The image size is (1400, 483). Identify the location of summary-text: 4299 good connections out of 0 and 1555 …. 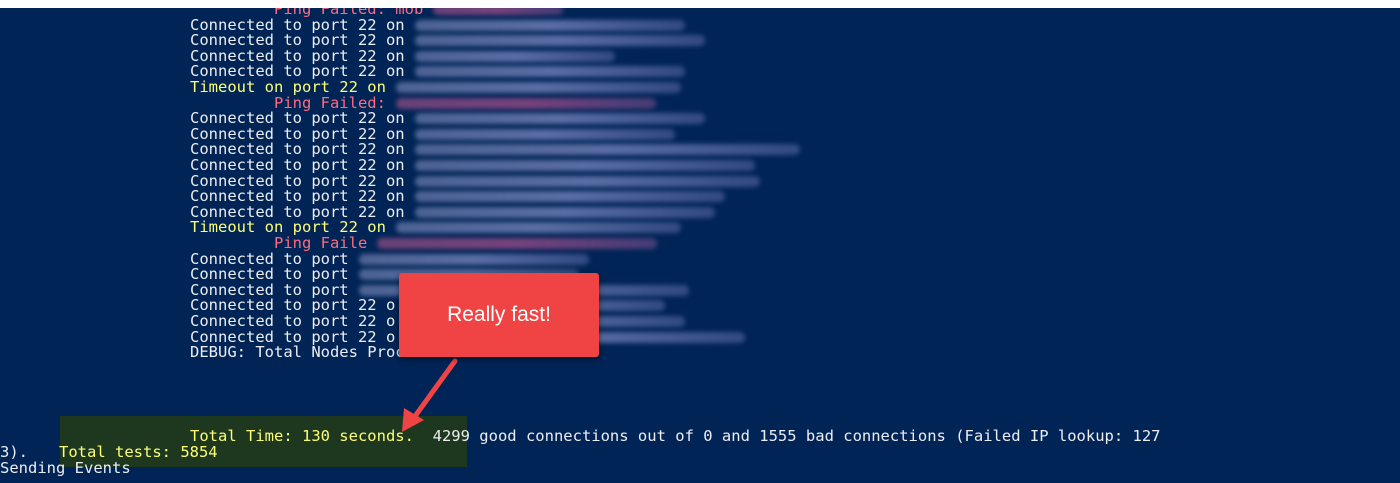
(787, 436).